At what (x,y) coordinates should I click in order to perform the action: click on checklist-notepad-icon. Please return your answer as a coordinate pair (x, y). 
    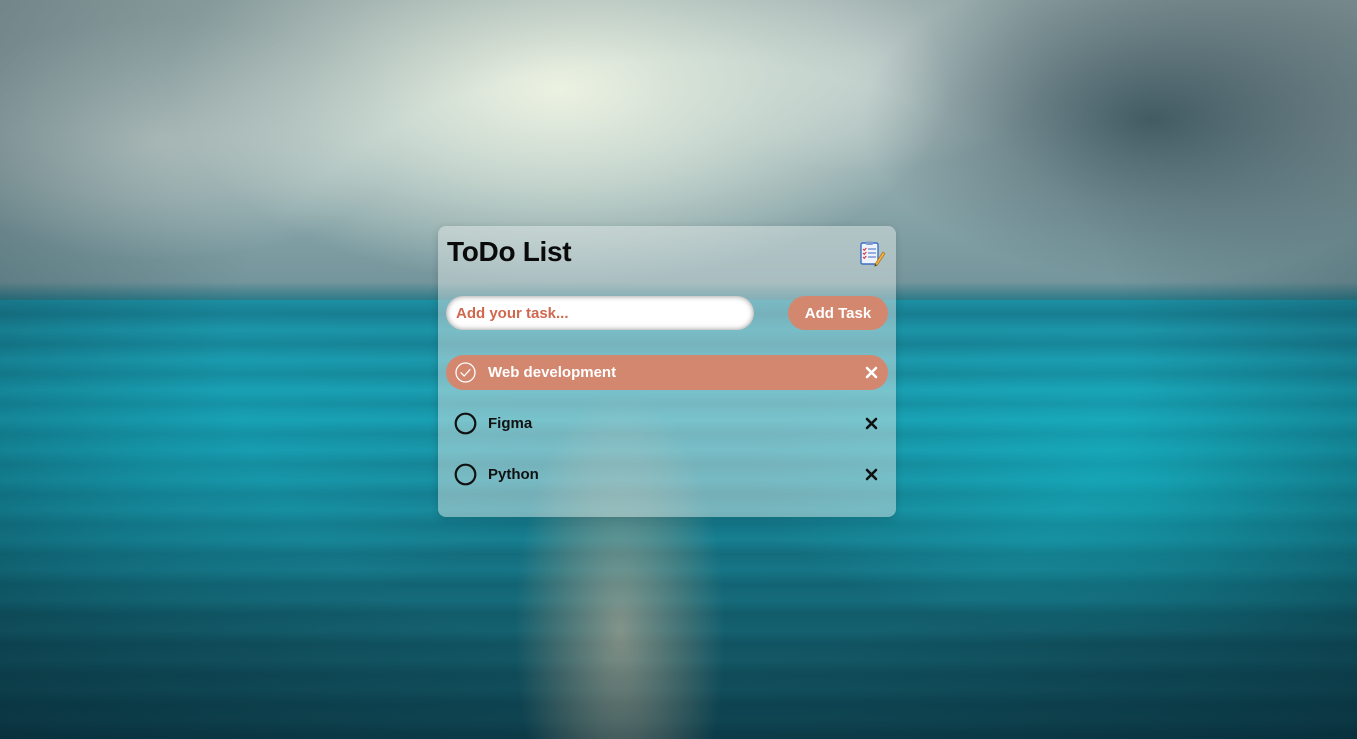
    Looking at the image, I should click on (873, 254).